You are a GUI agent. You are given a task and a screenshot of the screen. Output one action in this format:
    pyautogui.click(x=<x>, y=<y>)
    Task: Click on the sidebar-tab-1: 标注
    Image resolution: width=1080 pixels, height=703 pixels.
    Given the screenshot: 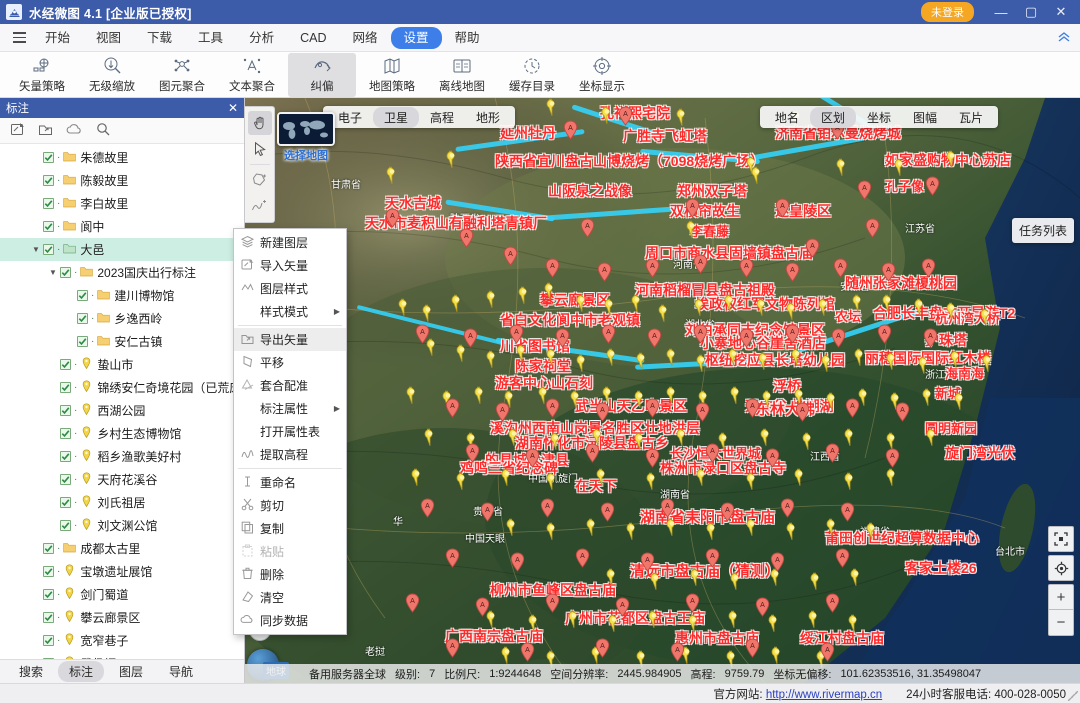 What is the action you would take?
    pyautogui.click(x=81, y=671)
    